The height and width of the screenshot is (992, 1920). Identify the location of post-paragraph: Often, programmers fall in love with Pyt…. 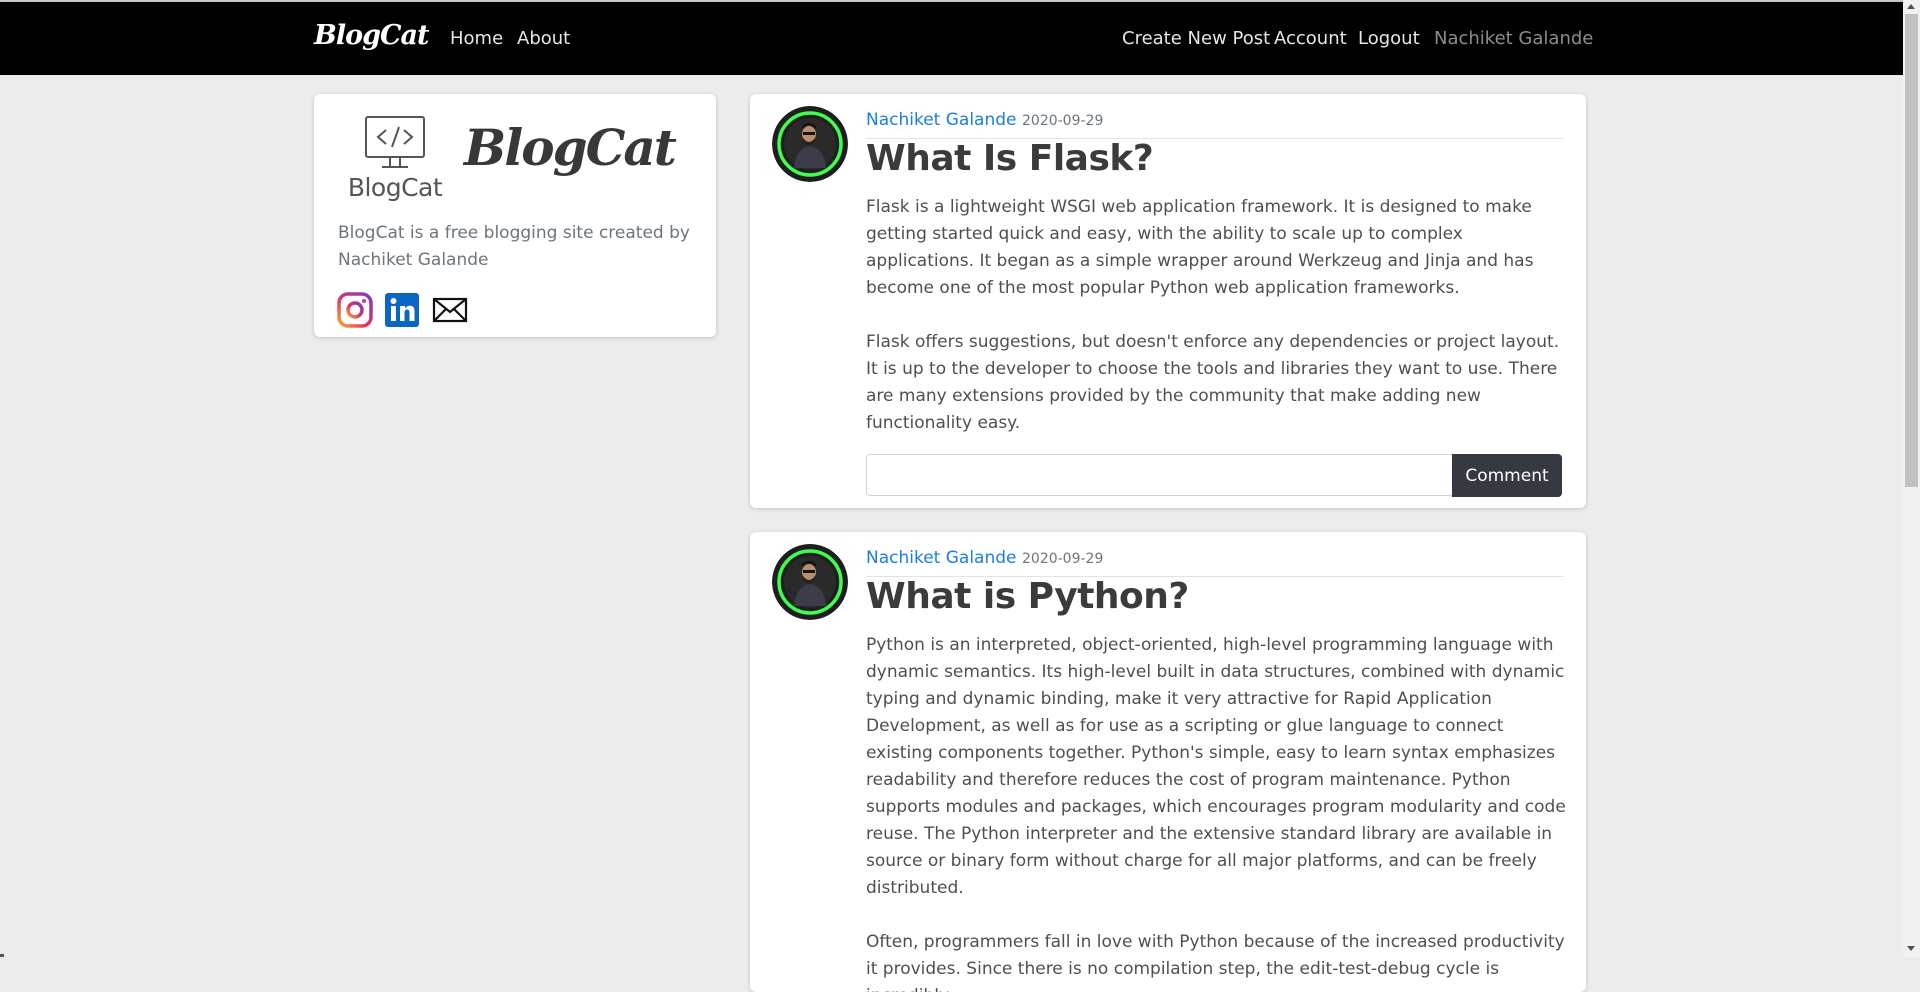
(1215, 962).